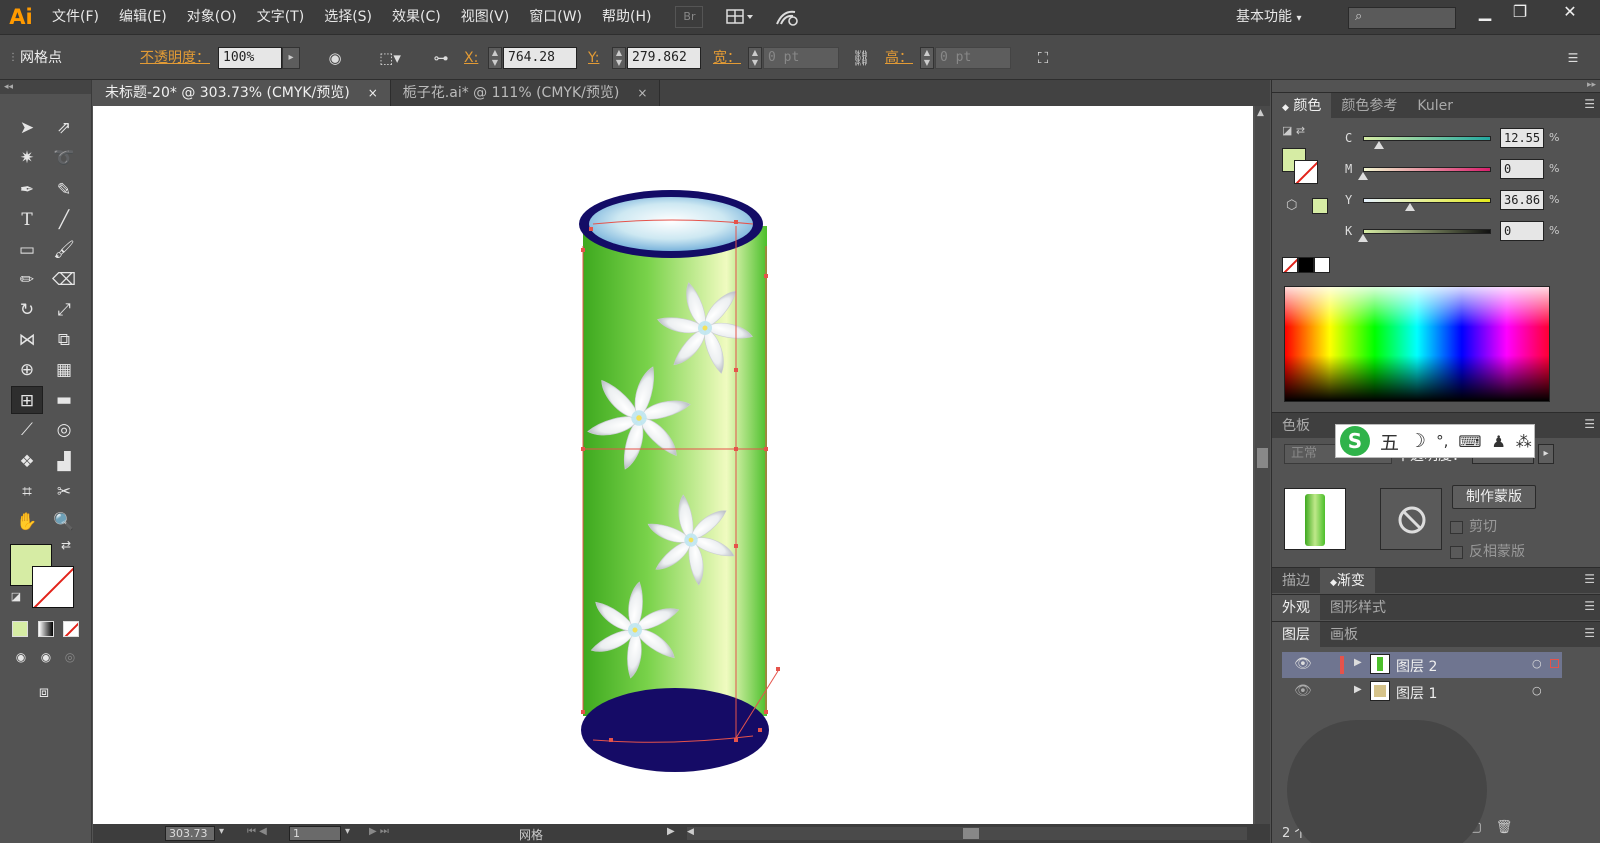  Describe the element at coordinates (27, 430) in the screenshot. I see `eyedropper-tool-icon: ⟋` at that location.